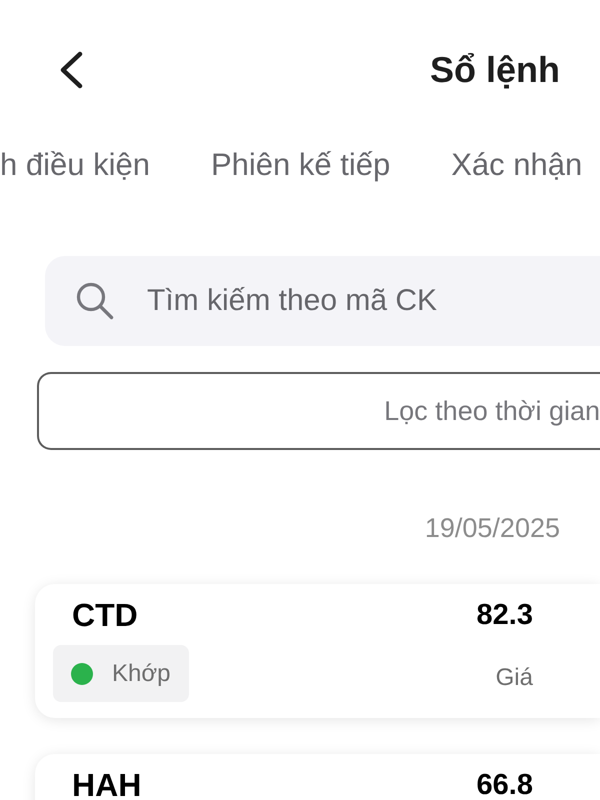 This screenshot has height=800, width=600. What do you see at coordinates (504, 615) in the screenshot?
I see `price-value: 82.3` at bounding box center [504, 615].